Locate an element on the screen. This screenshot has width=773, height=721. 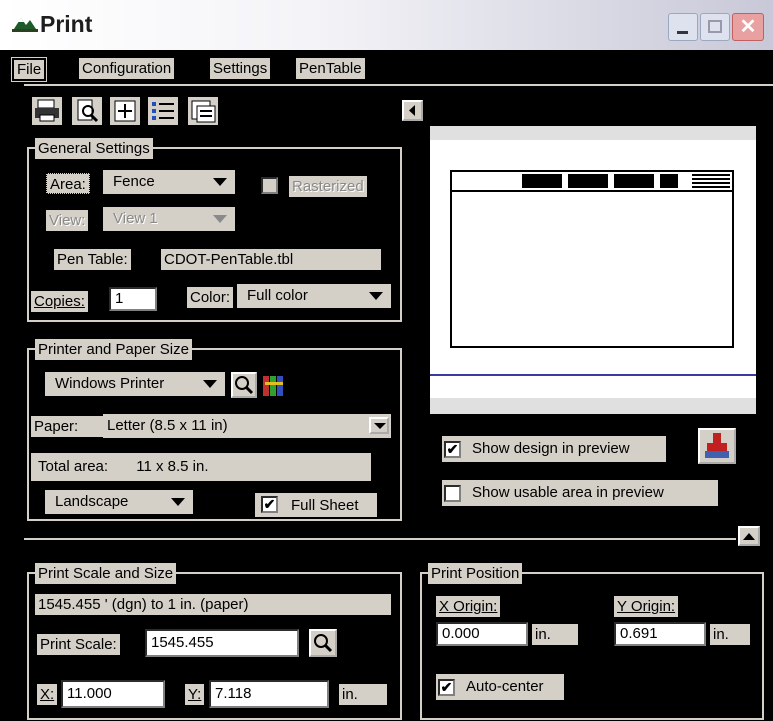
area-dropdown: Fence is located at coordinates (169, 182).